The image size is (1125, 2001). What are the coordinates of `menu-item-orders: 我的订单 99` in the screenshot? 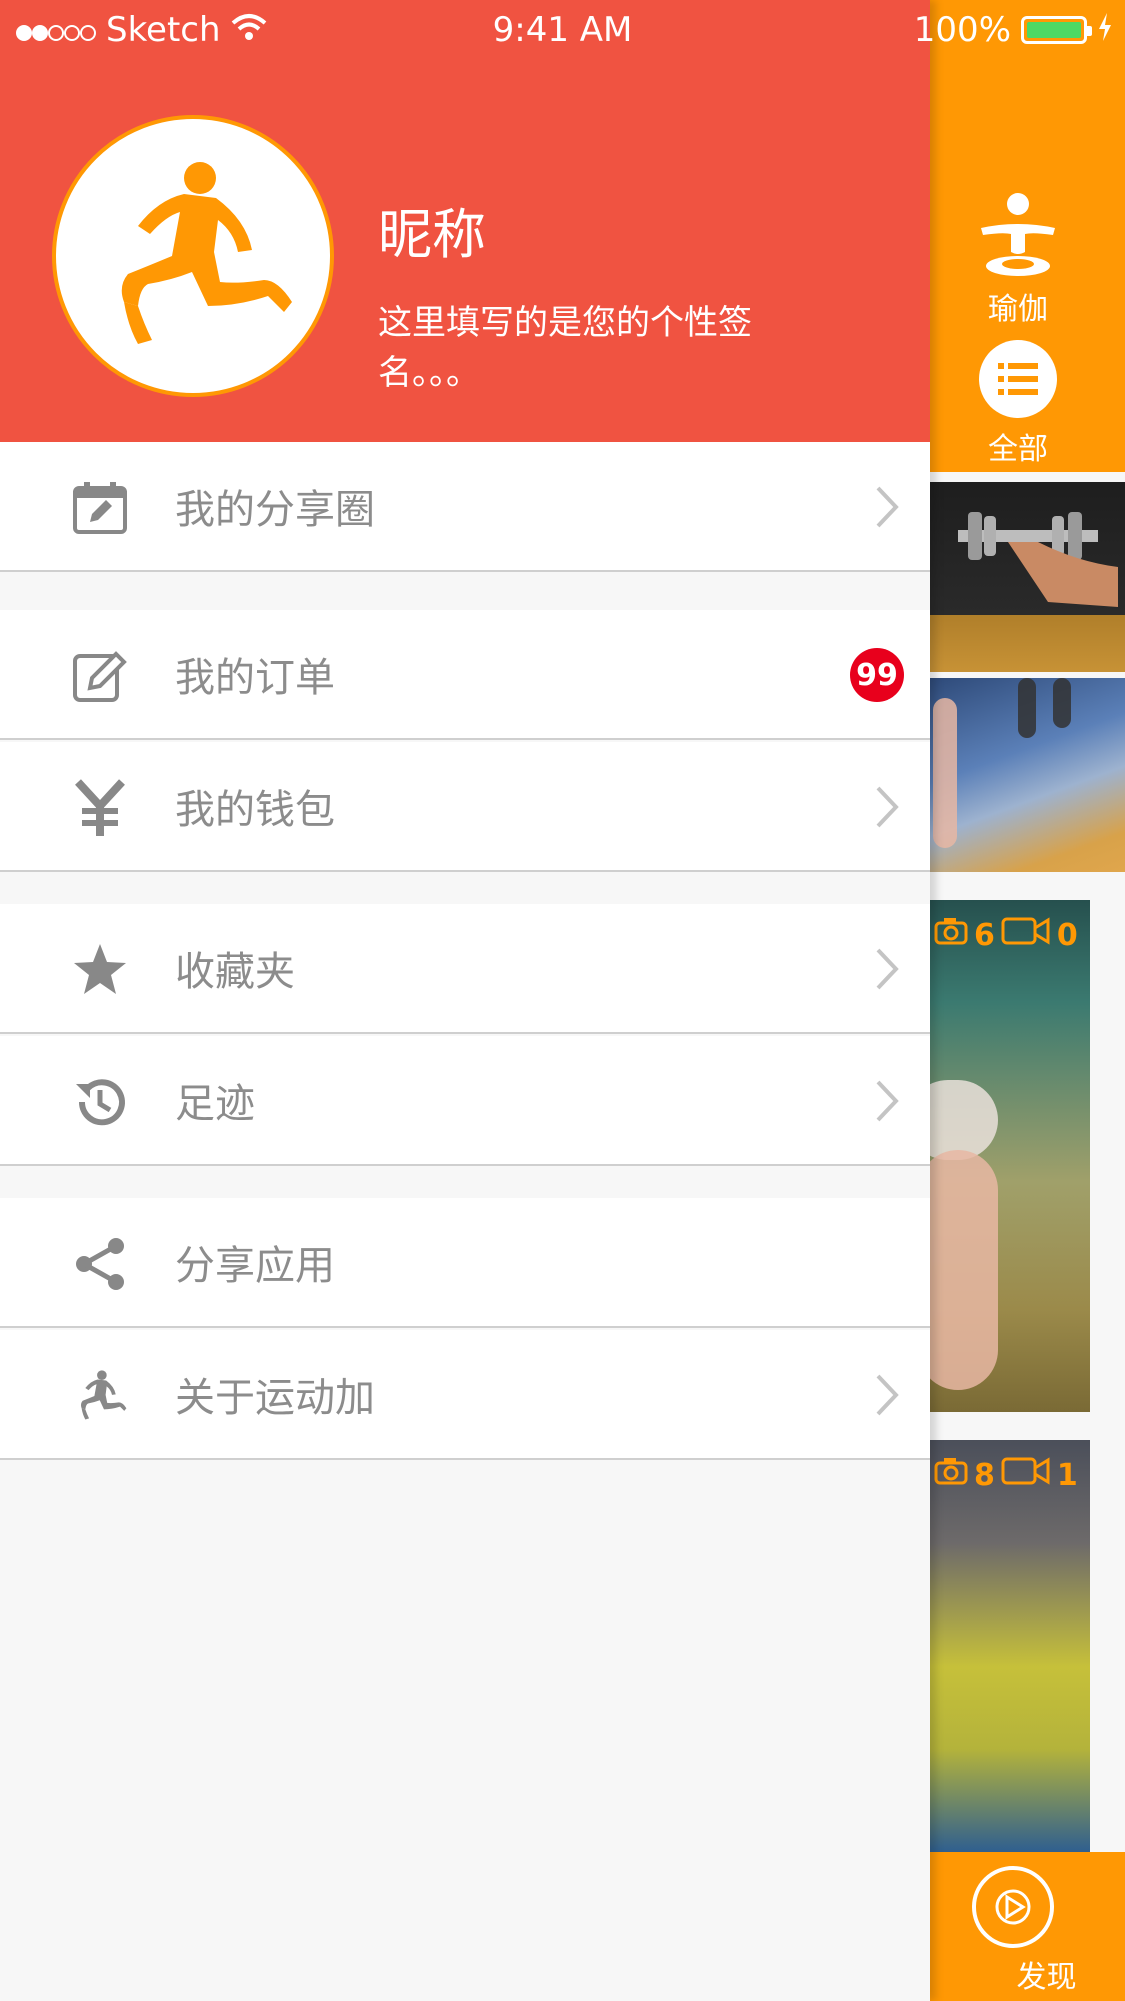 It's located at (465, 675).